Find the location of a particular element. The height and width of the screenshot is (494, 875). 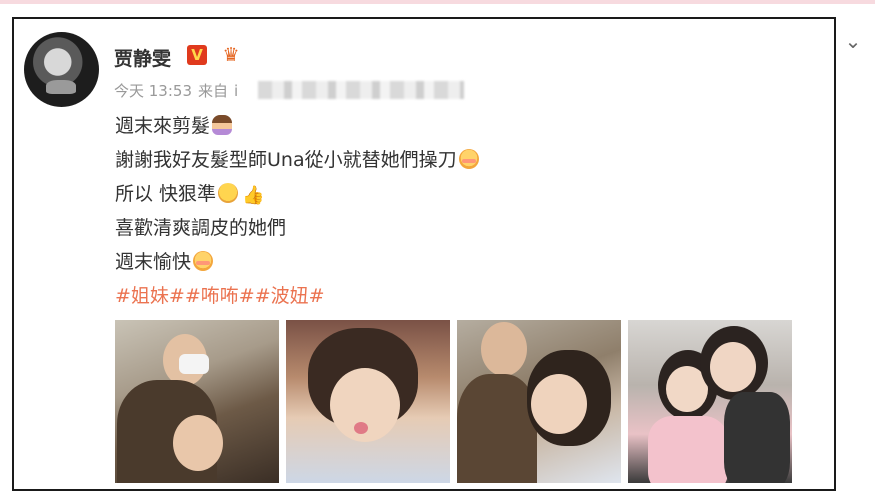

hashtags: #姐妹##咘咘##波妞# is located at coordinates (297, 296).